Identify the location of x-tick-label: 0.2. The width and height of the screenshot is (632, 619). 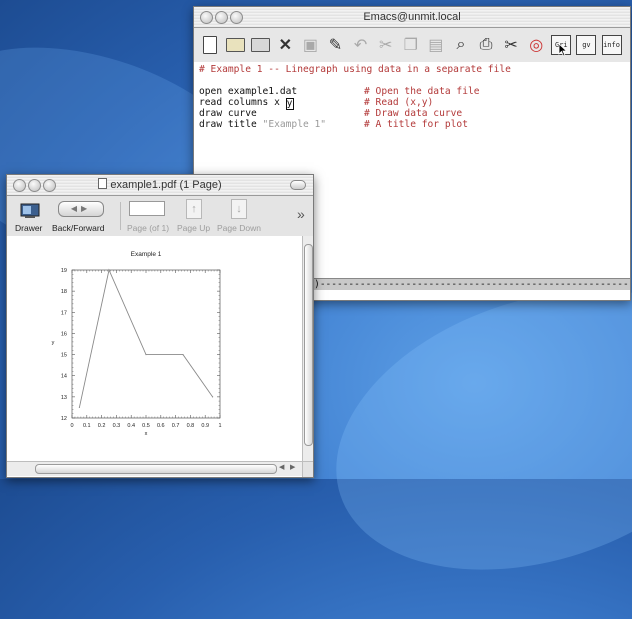
(102, 426).